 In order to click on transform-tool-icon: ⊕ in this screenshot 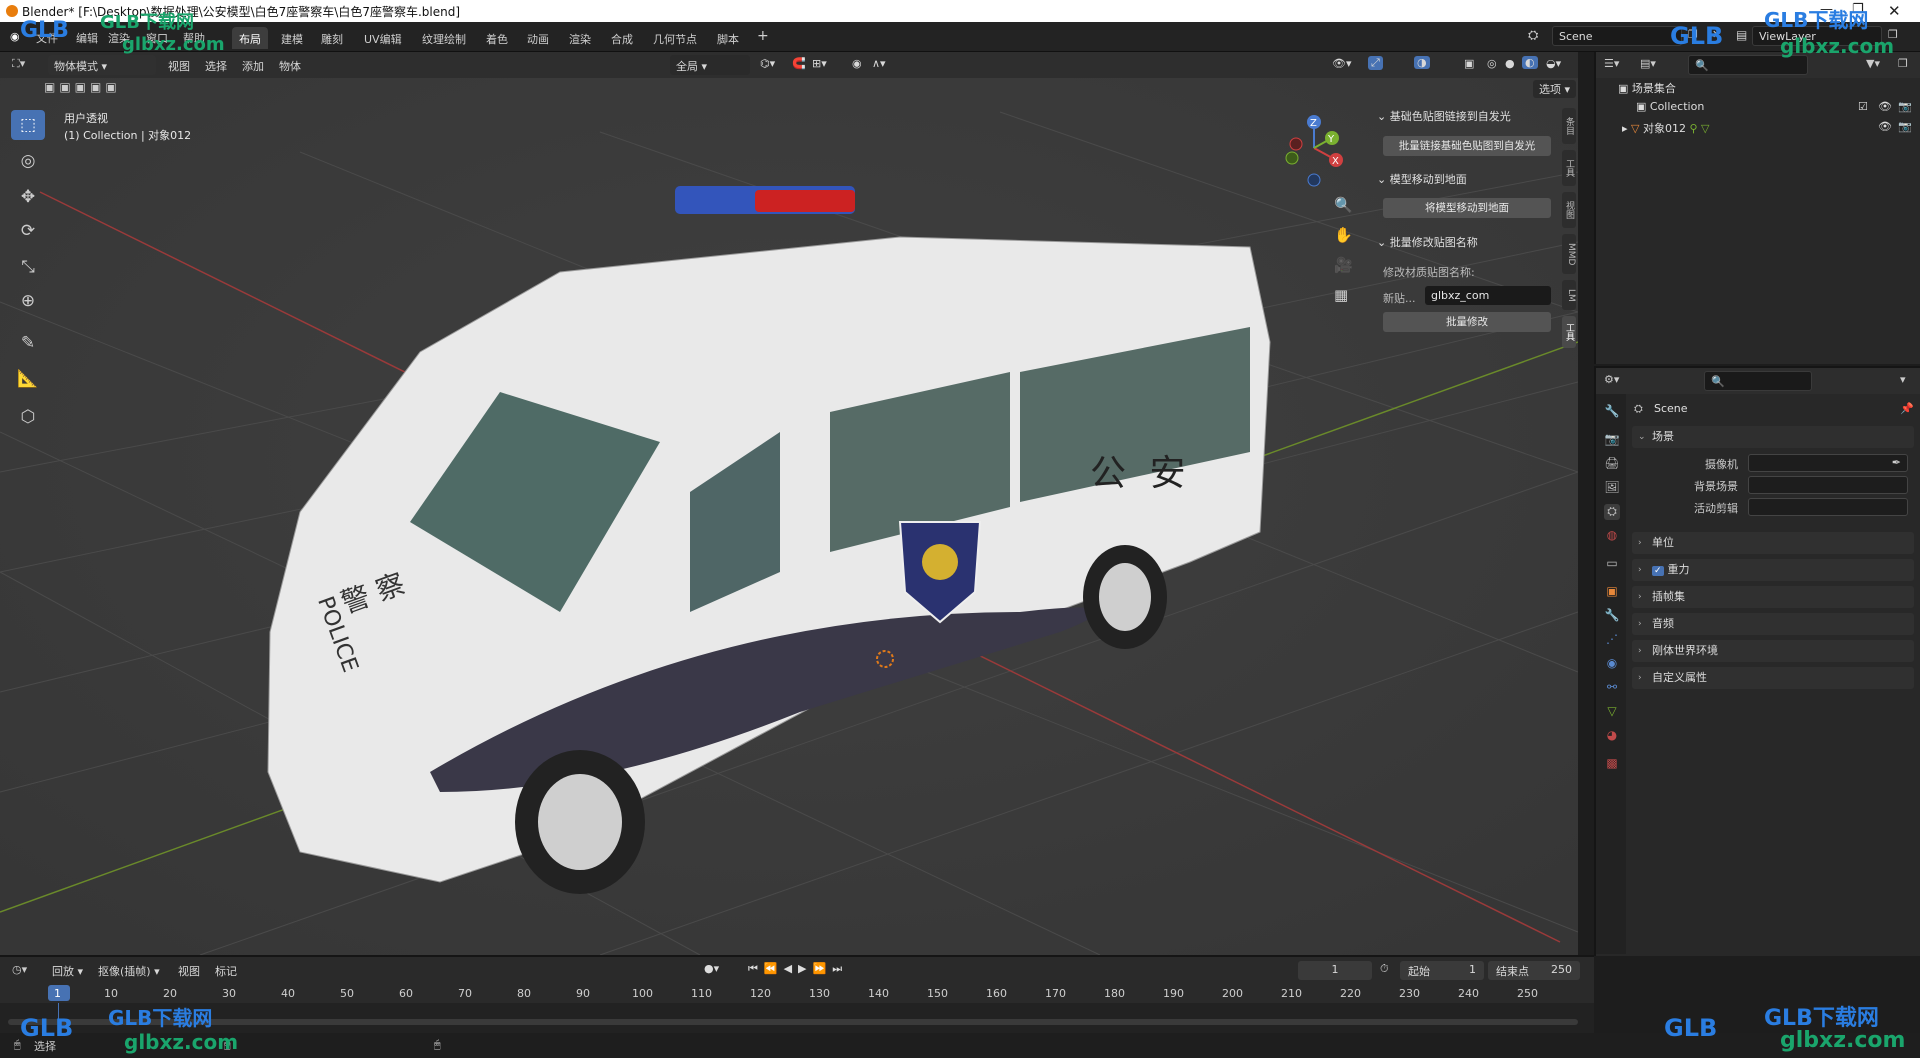, I will do `click(28, 301)`.